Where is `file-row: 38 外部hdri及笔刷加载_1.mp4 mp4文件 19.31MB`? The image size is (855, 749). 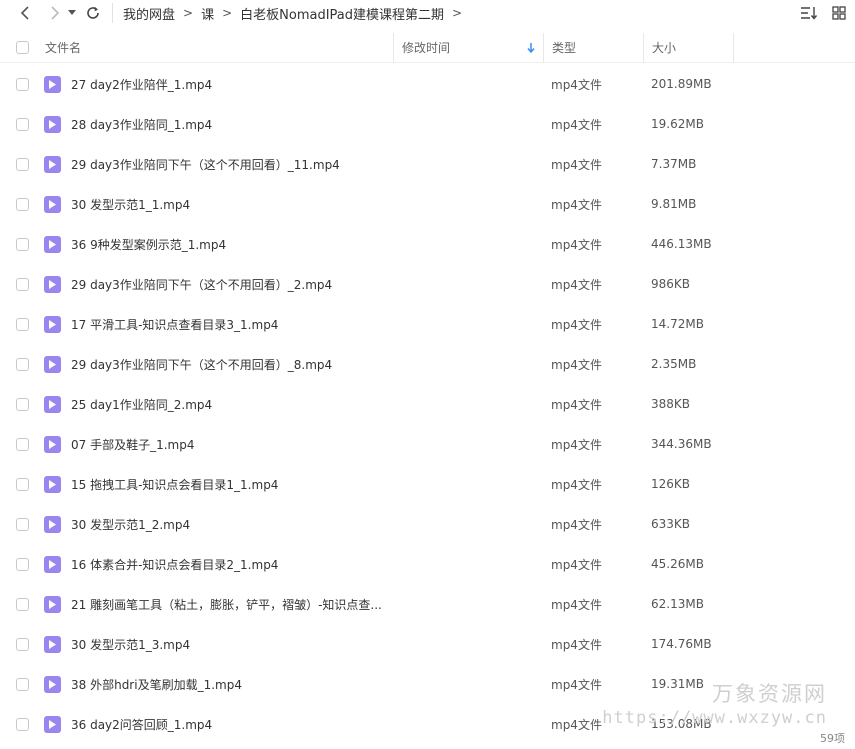 file-row: 38 外部hdri及笔刷加载_1.mp4 mp4文件 19.31MB is located at coordinates (427, 684).